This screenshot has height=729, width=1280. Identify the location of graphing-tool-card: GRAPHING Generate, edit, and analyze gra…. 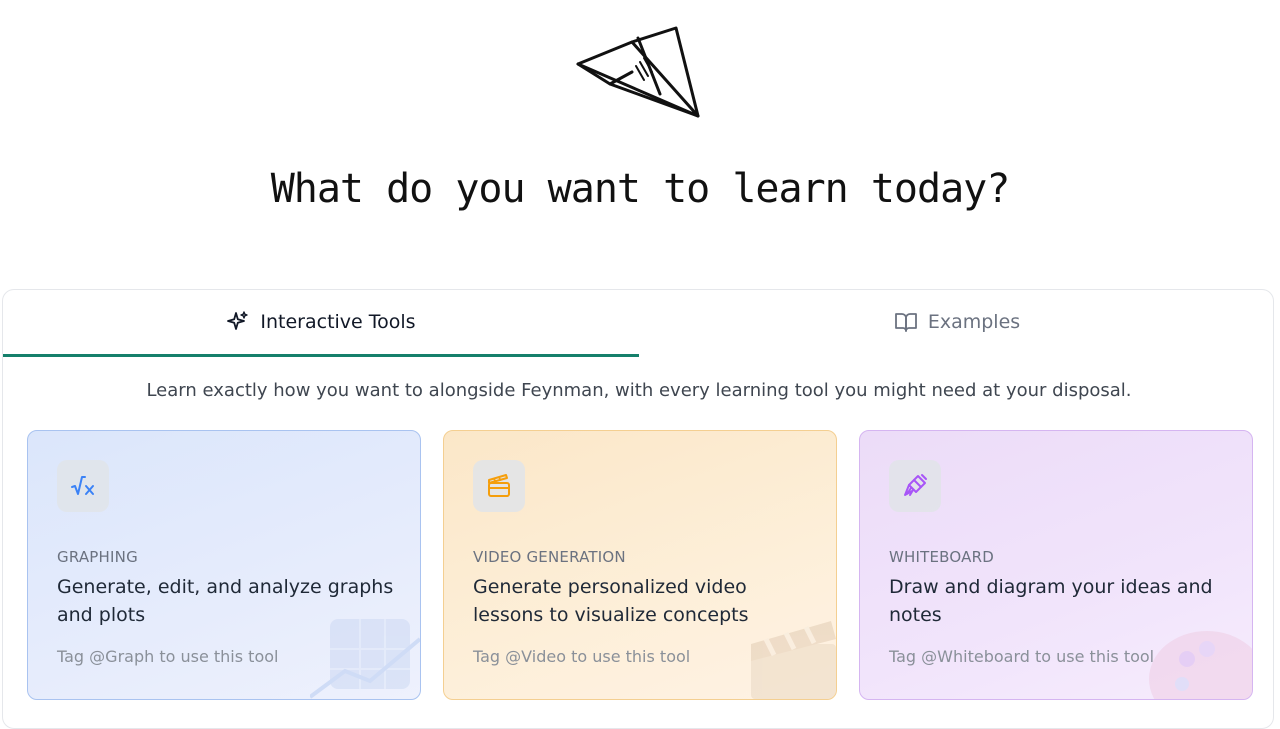
(224, 565).